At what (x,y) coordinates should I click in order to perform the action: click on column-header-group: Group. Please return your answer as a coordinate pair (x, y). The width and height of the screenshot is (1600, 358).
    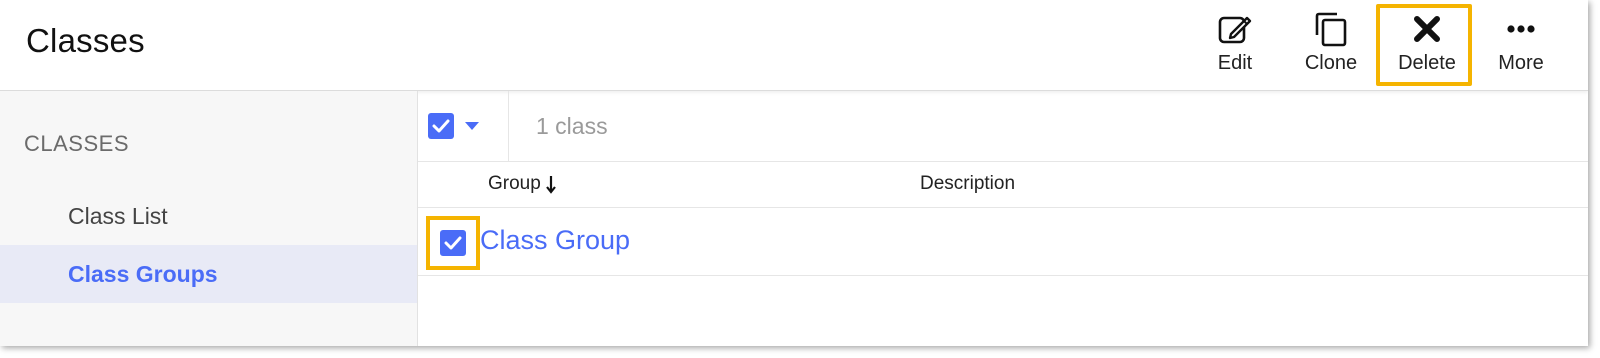
    Looking at the image, I should click on (522, 184).